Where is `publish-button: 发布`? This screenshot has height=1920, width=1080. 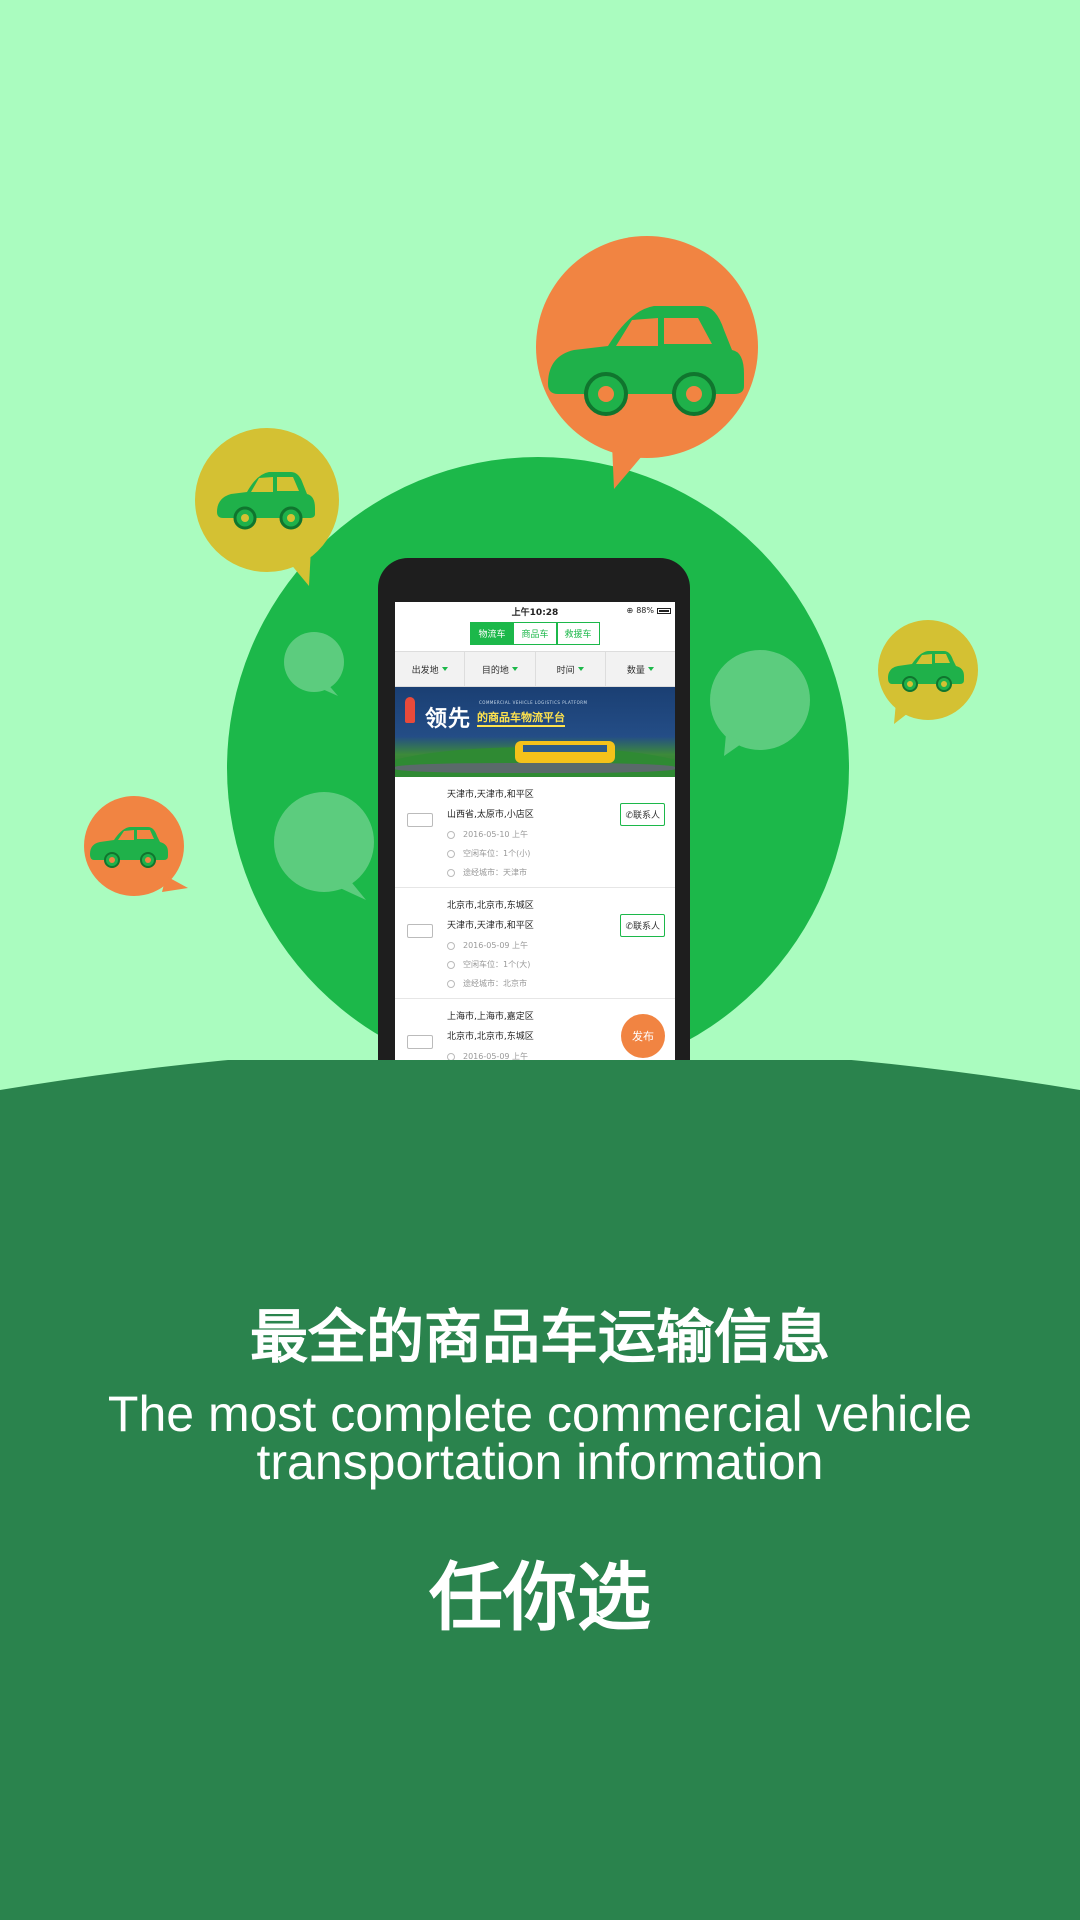
publish-button: 发布 is located at coordinates (643, 1036).